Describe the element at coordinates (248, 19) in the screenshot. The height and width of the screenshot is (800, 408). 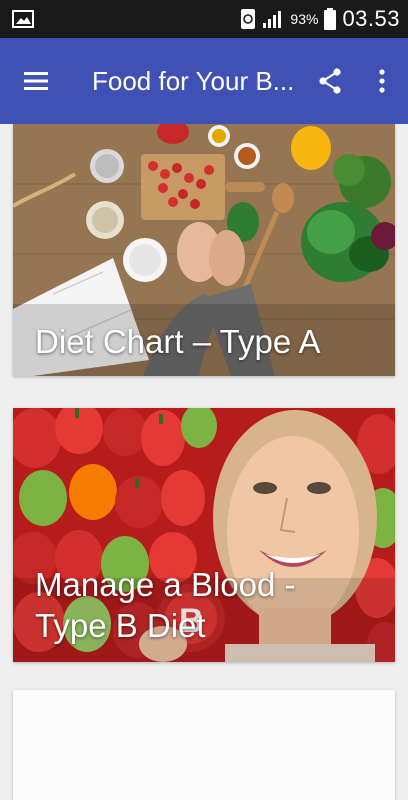
I see `sync-icon` at that location.